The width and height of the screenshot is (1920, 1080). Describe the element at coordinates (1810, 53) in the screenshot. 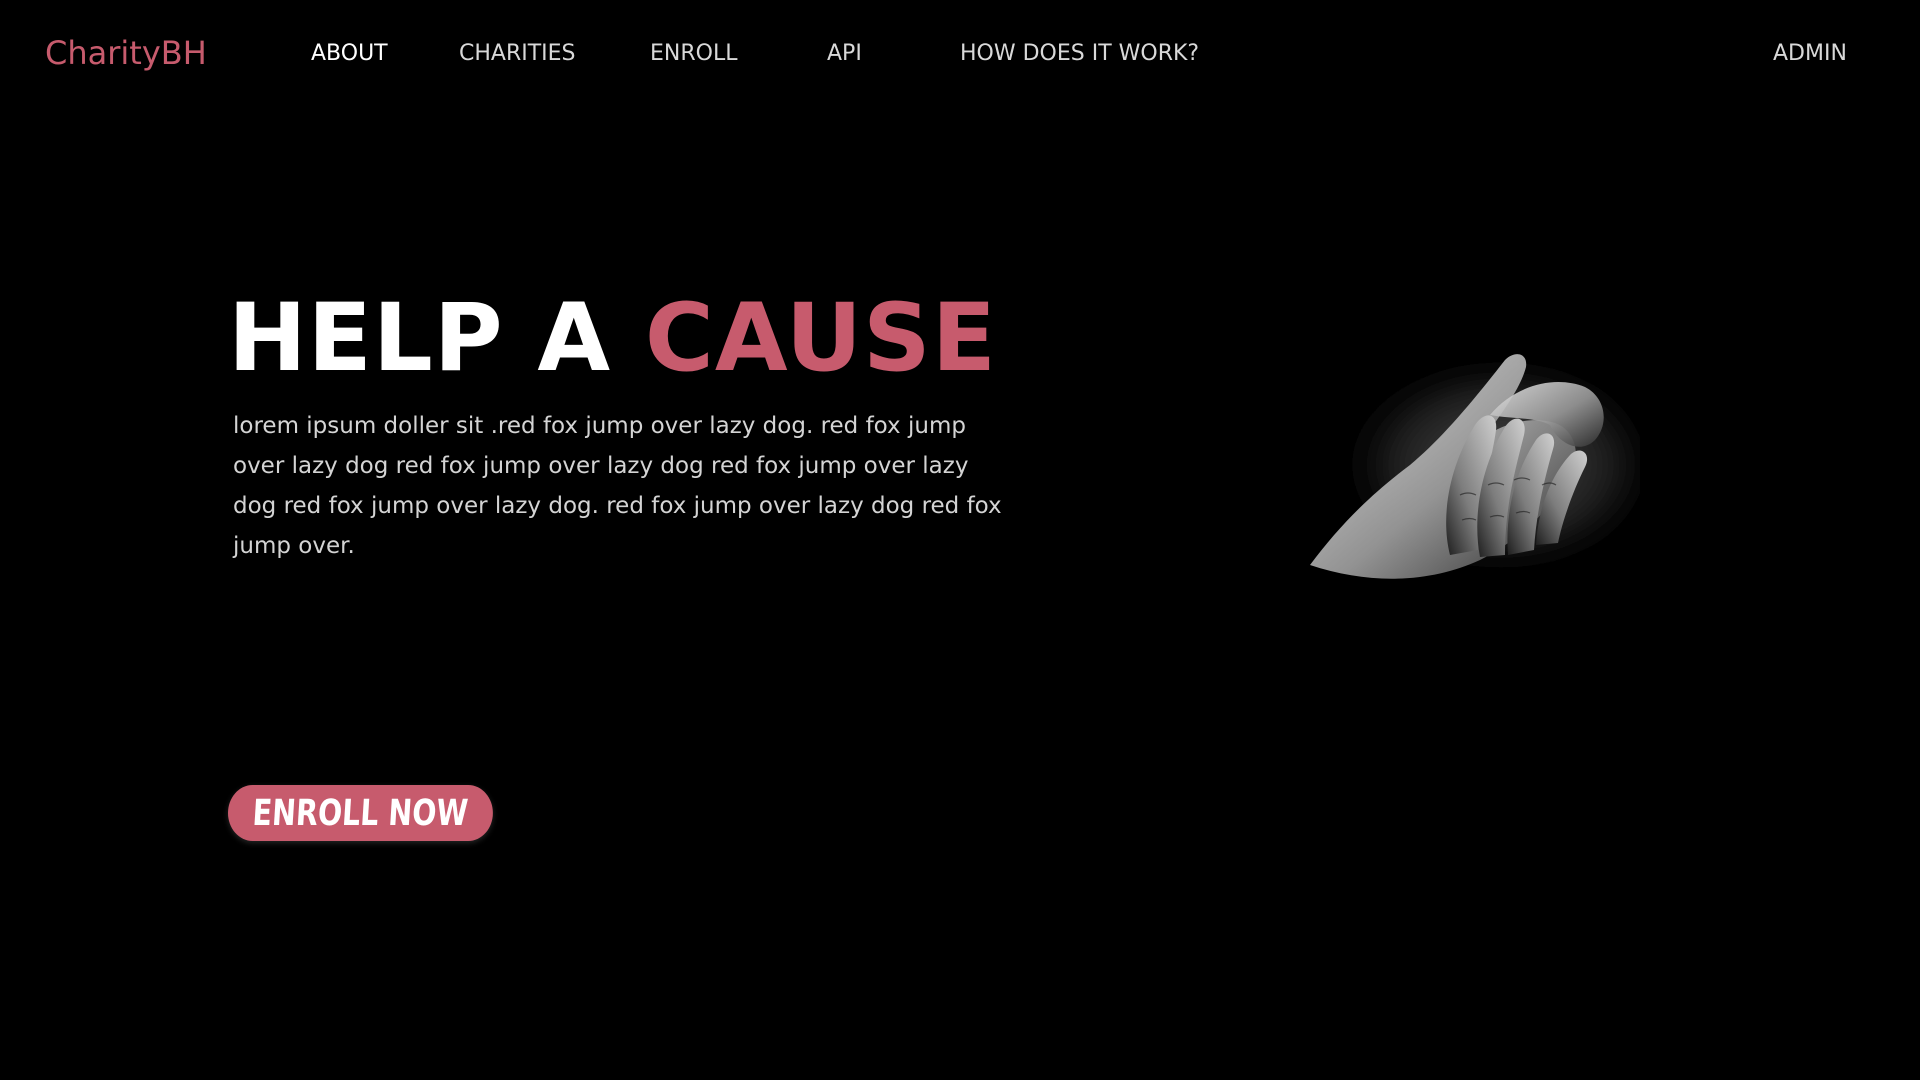

I see `nav-admin: ADMIN` at that location.